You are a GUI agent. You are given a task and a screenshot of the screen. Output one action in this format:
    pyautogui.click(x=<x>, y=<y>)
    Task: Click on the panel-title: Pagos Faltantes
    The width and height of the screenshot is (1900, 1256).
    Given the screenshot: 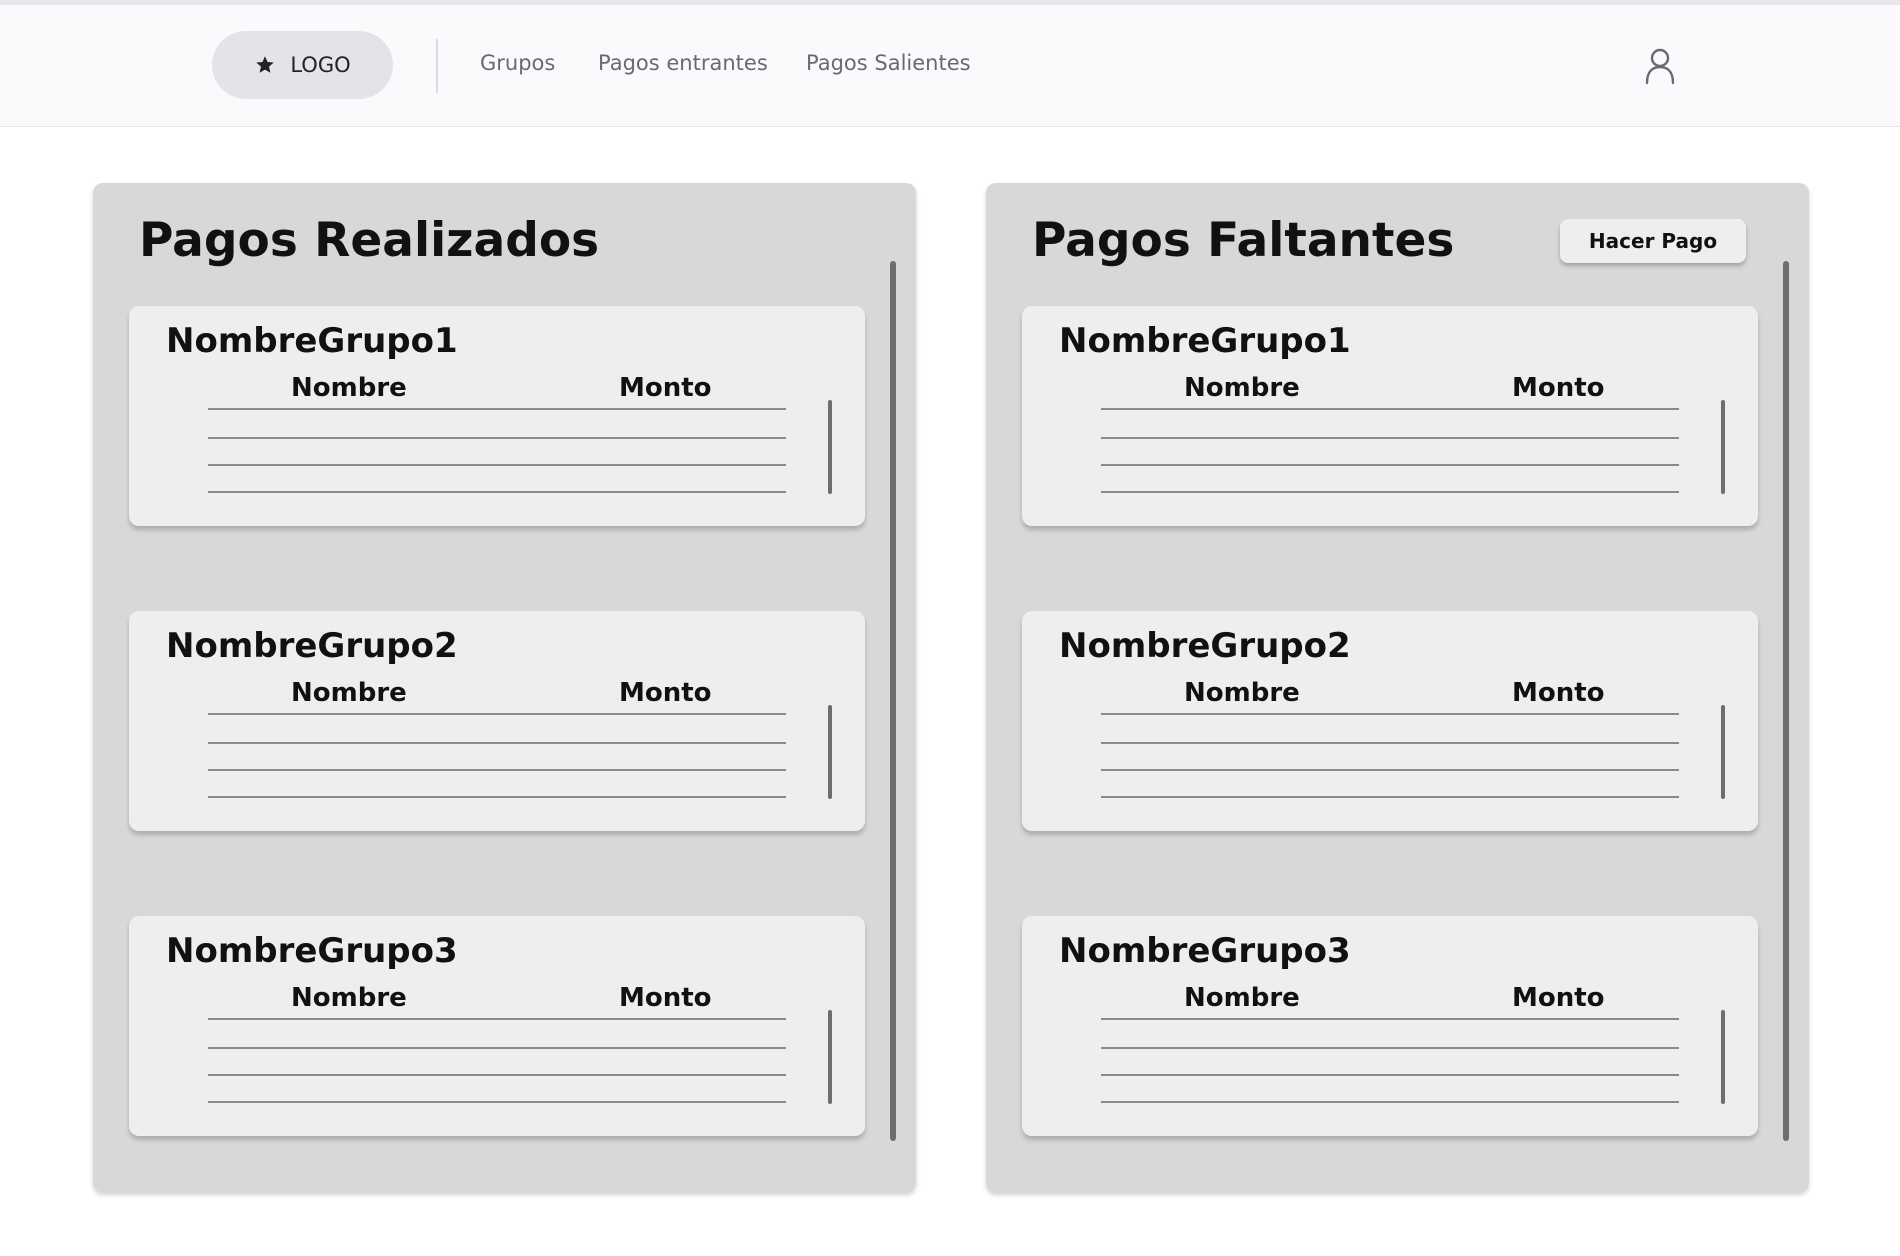 What is the action you would take?
    pyautogui.click(x=1243, y=240)
    